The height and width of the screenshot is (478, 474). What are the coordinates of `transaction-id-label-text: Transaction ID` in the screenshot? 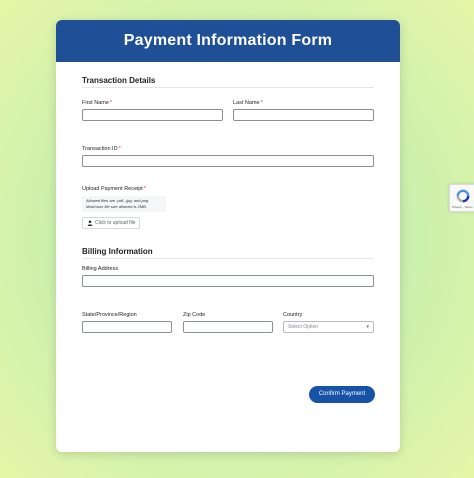 It's located at (100, 149).